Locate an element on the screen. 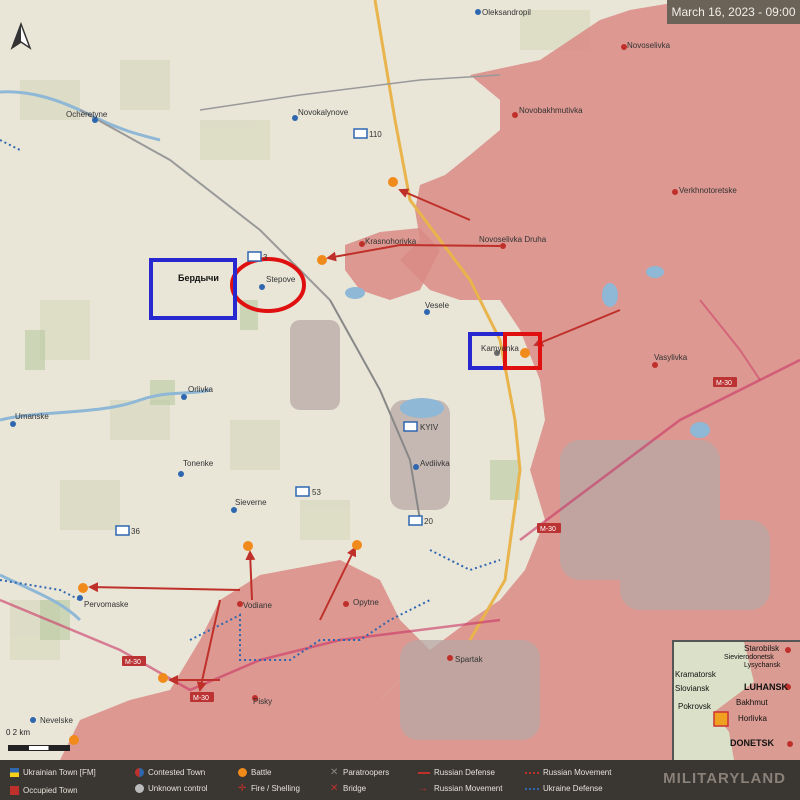 The height and width of the screenshot is (800, 800). legend-label: Russian Defense is located at coordinates (464, 772).